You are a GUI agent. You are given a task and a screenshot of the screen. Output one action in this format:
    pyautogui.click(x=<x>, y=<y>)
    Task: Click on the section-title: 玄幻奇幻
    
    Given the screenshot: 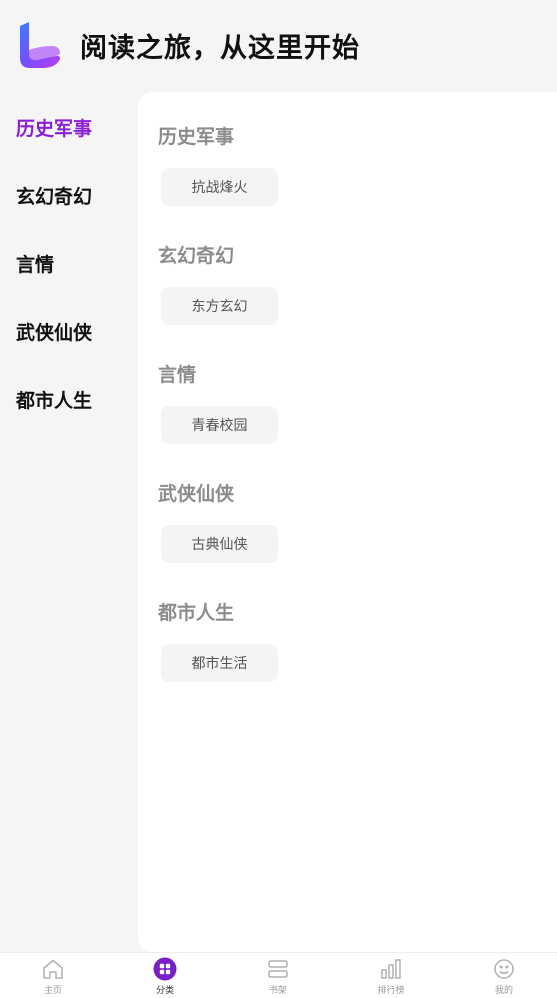 What is the action you would take?
    pyautogui.click(x=196, y=256)
    